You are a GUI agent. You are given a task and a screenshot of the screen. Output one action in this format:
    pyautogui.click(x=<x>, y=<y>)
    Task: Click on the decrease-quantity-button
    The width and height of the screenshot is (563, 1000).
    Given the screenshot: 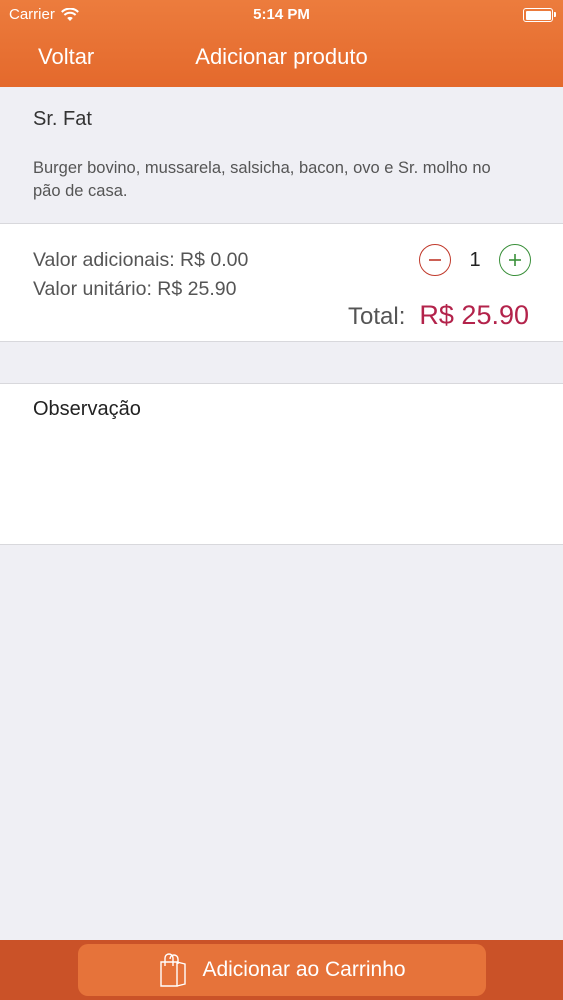 What is the action you would take?
    pyautogui.click(x=435, y=260)
    